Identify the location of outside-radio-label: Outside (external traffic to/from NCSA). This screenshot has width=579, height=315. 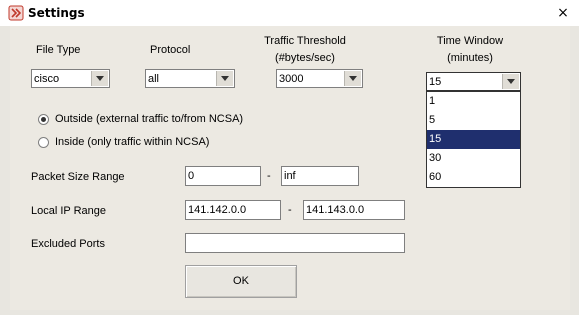
(149, 119).